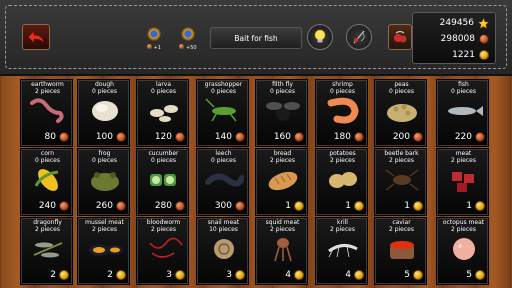 The image size is (512, 288). I want to click on bait-name: peas, so click(401, 84).